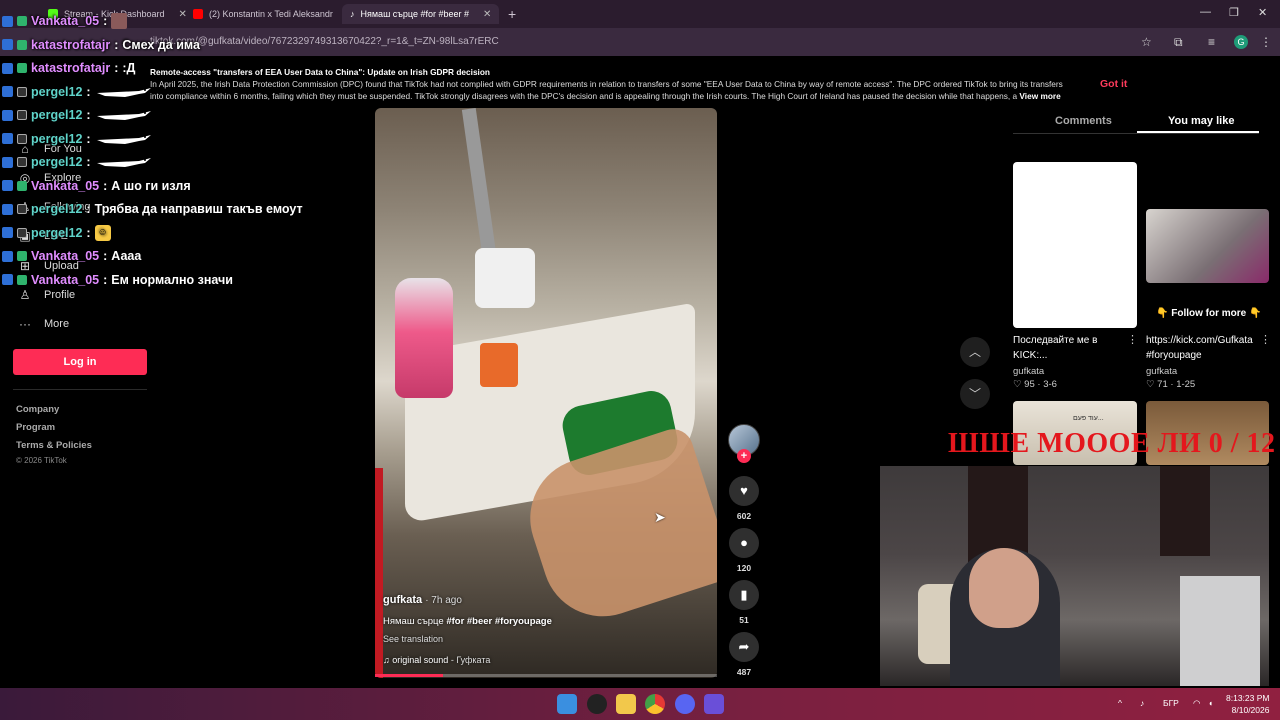 This screenshot has width=1280, height=720. What do you see at coordinates (744, 595) in the screenshot?
I see `save-button: ▮` at bounding box center [744, 595].